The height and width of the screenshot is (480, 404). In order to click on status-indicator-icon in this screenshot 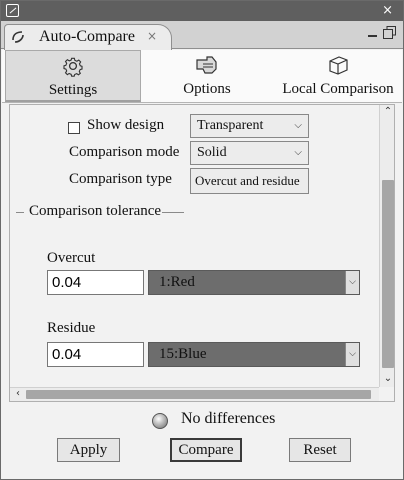, I will do `click(160, 421)`.